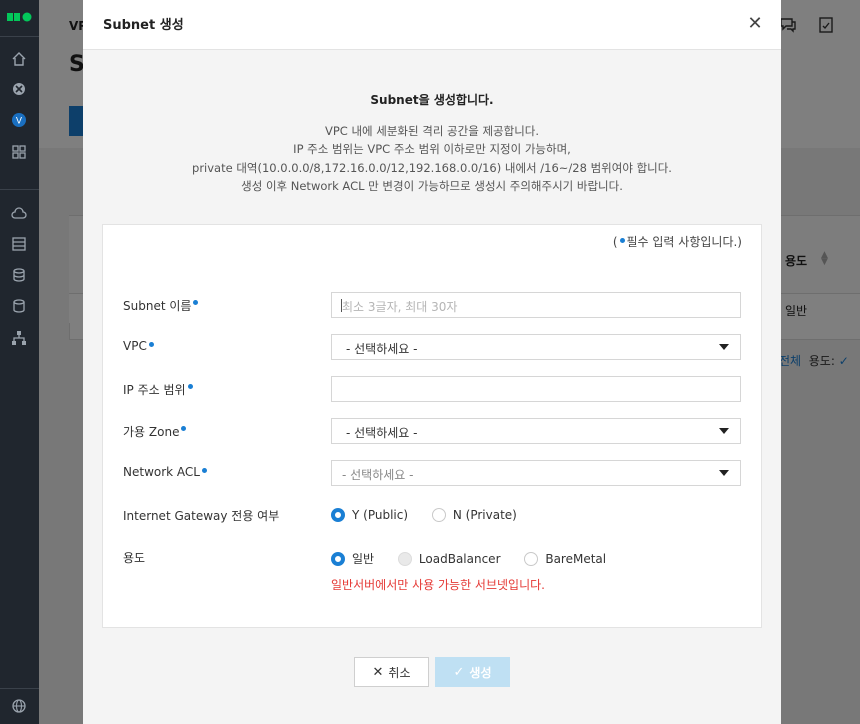 The width and height of the screenshot is (860, 724). Describe the element at coordinates (19, 152) in the screenshot. I see `grid-icon` at that location.